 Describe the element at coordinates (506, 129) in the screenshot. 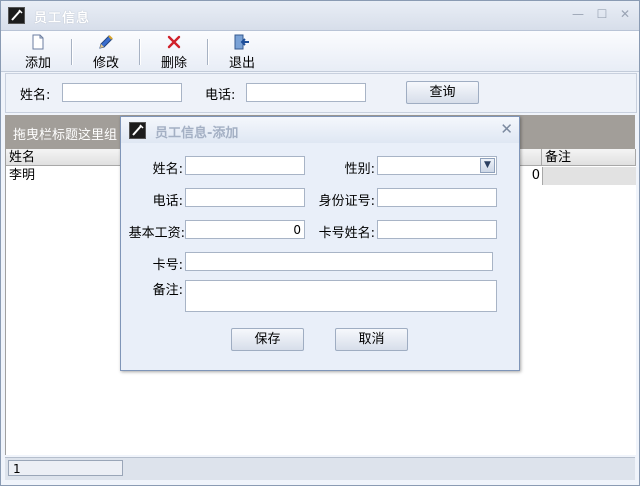

I see `dialog-close-button: ✕` at that location.